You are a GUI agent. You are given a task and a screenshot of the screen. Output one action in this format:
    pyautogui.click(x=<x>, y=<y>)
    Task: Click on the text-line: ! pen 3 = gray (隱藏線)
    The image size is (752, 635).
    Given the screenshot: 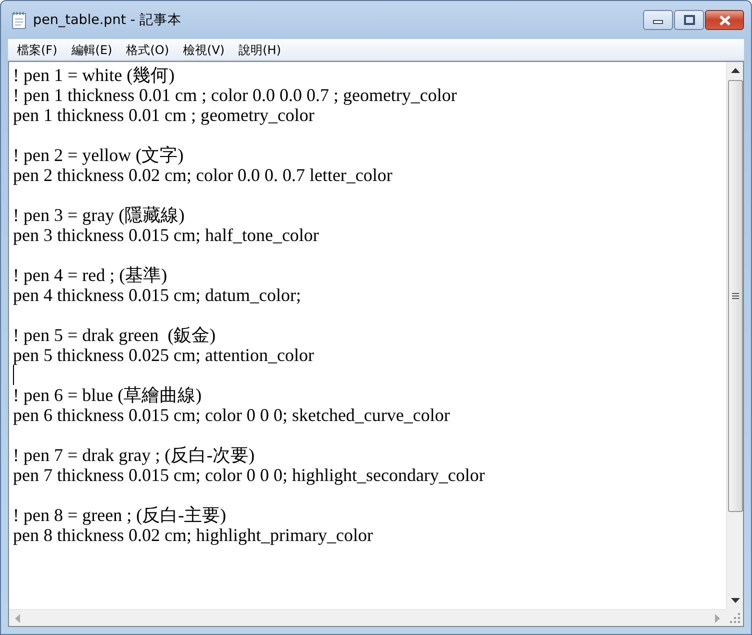 What is the action you would take?
    pyautogui.click(x=99, y=215)
    